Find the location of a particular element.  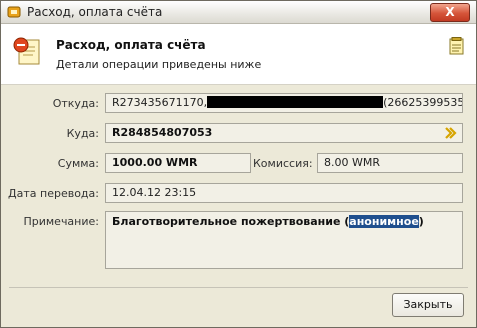

close-button: Закрыть is located at coordinates (428, 305).